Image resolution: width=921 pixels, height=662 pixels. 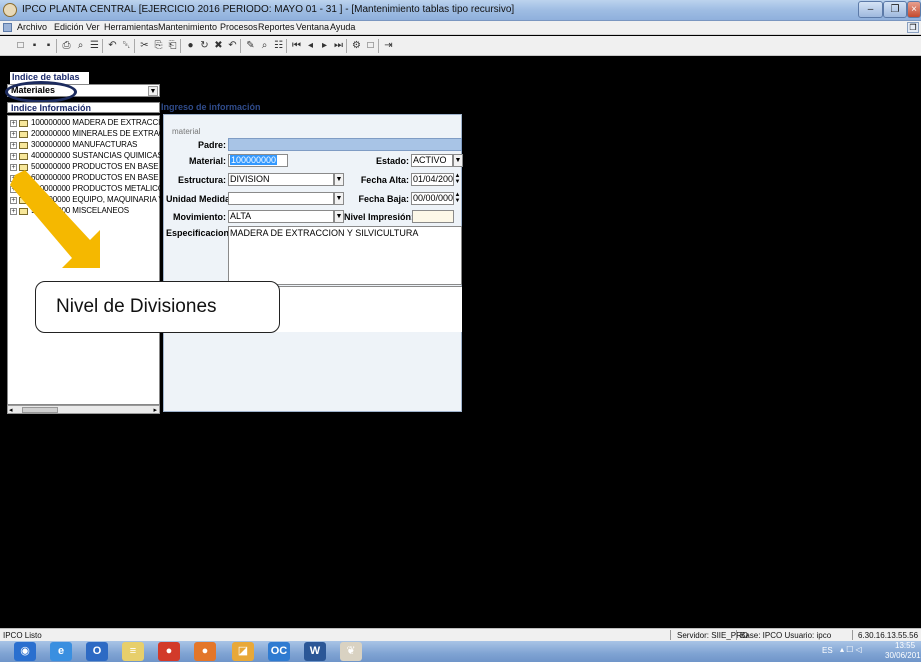 What do you see at coordinates (41, 92) in the screenshot?
I see `highlight-oval` at bounding box center [41, 92].